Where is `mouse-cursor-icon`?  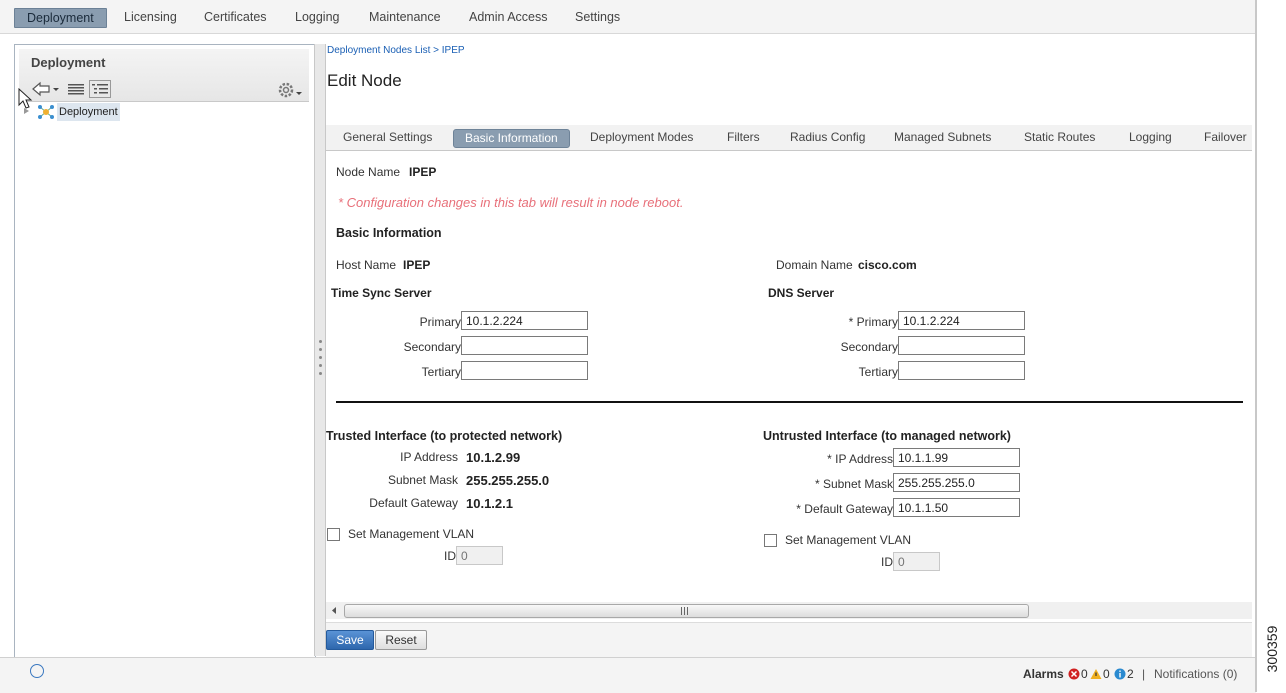 mouse-cursor-icon is located at coordinates (25, 98).